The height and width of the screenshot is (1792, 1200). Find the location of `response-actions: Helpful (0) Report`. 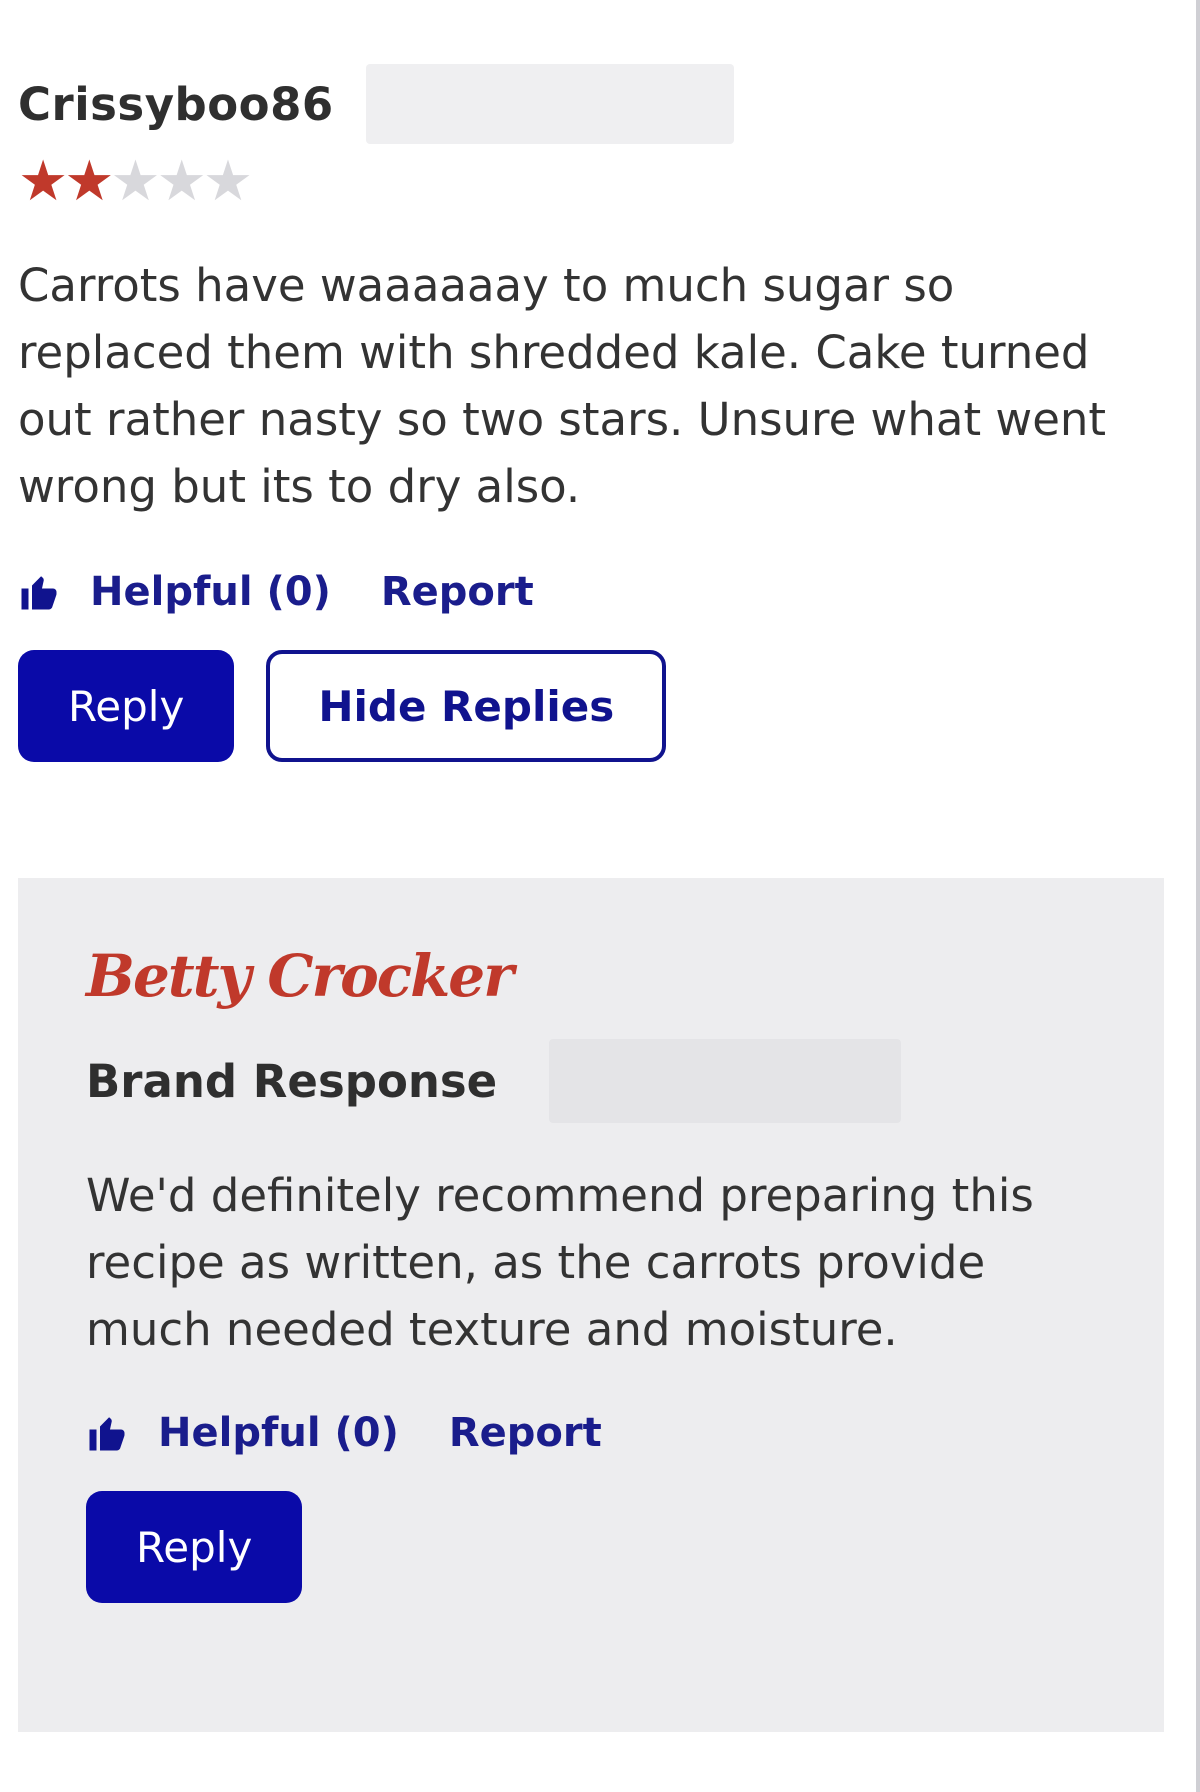

response-actions: Helpful (0) Report is located at coordinates (606, 1433).